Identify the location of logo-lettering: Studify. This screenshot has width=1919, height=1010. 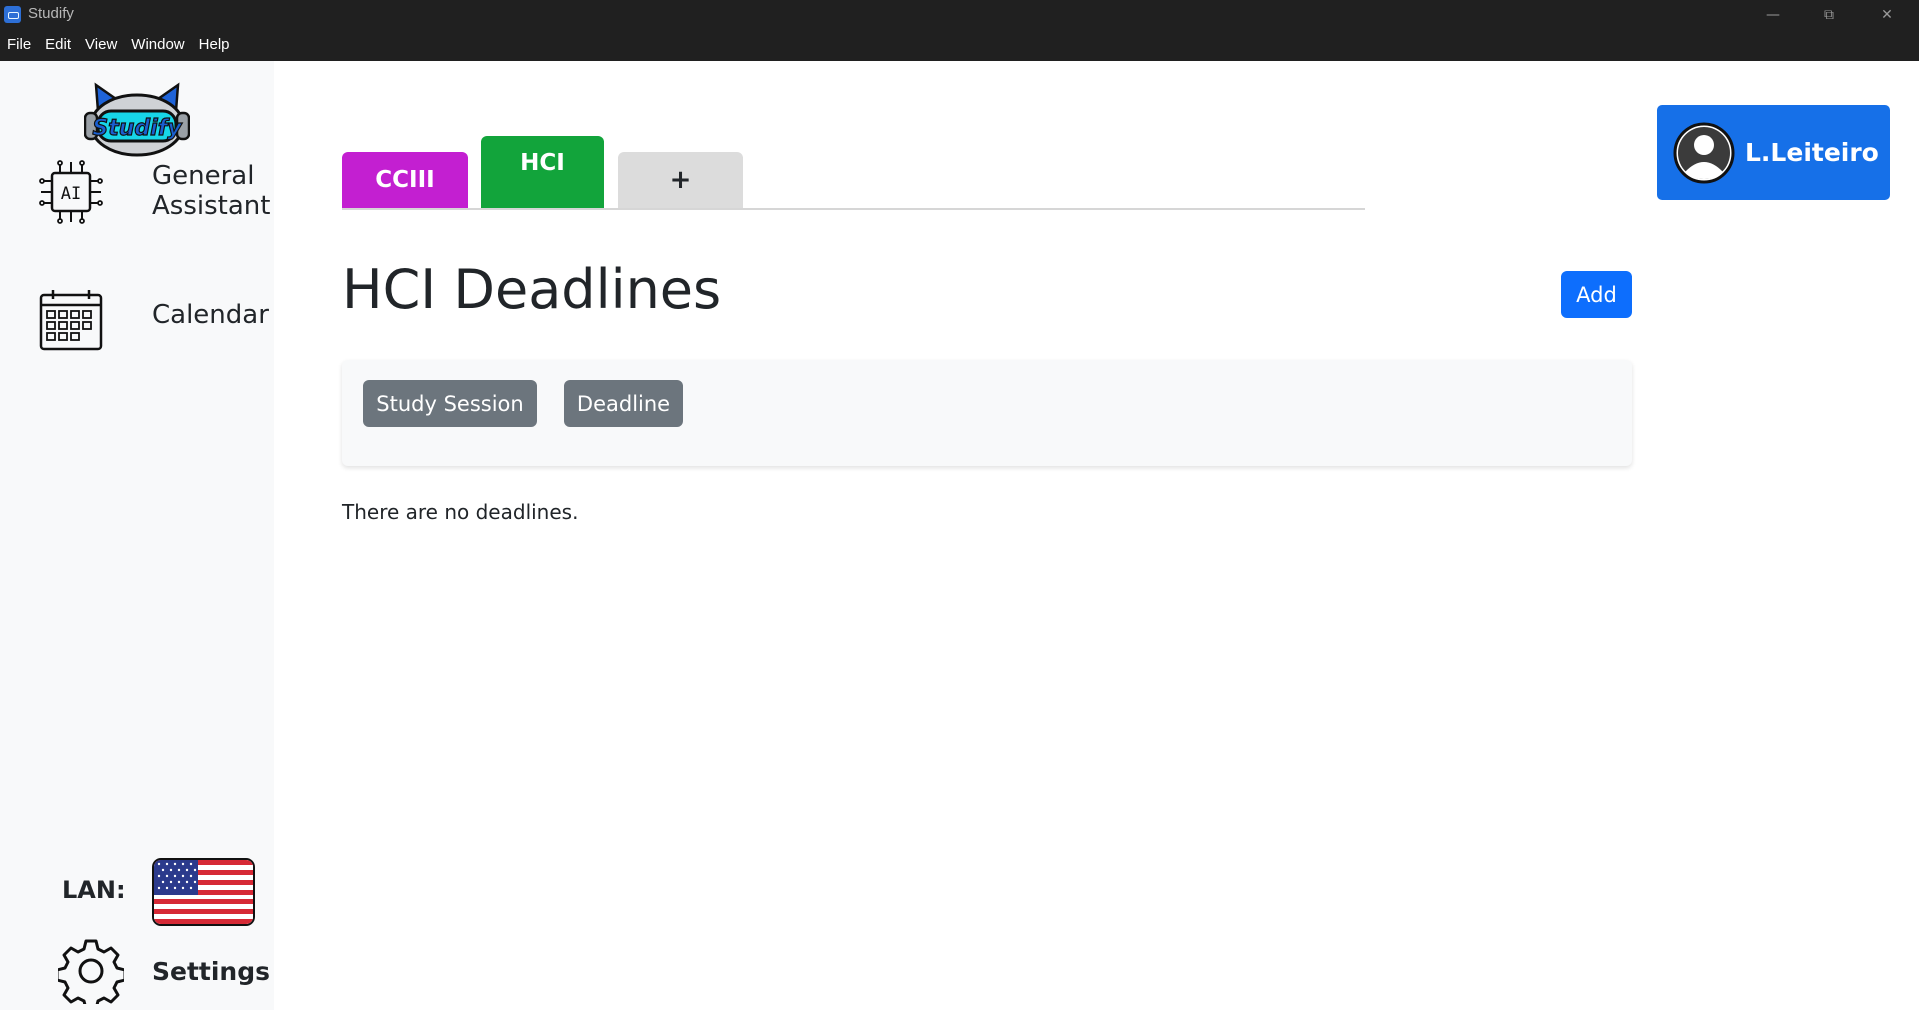
(138, 128).